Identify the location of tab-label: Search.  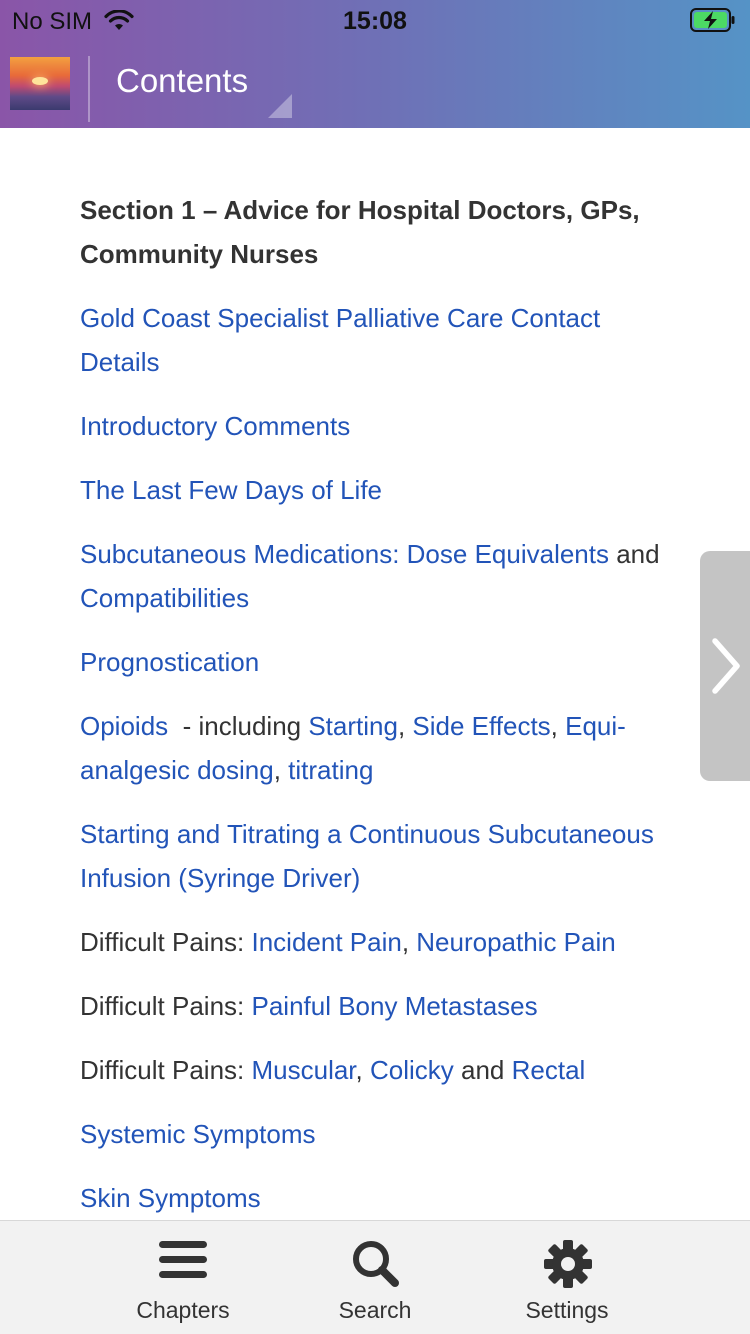
(375, 1310).